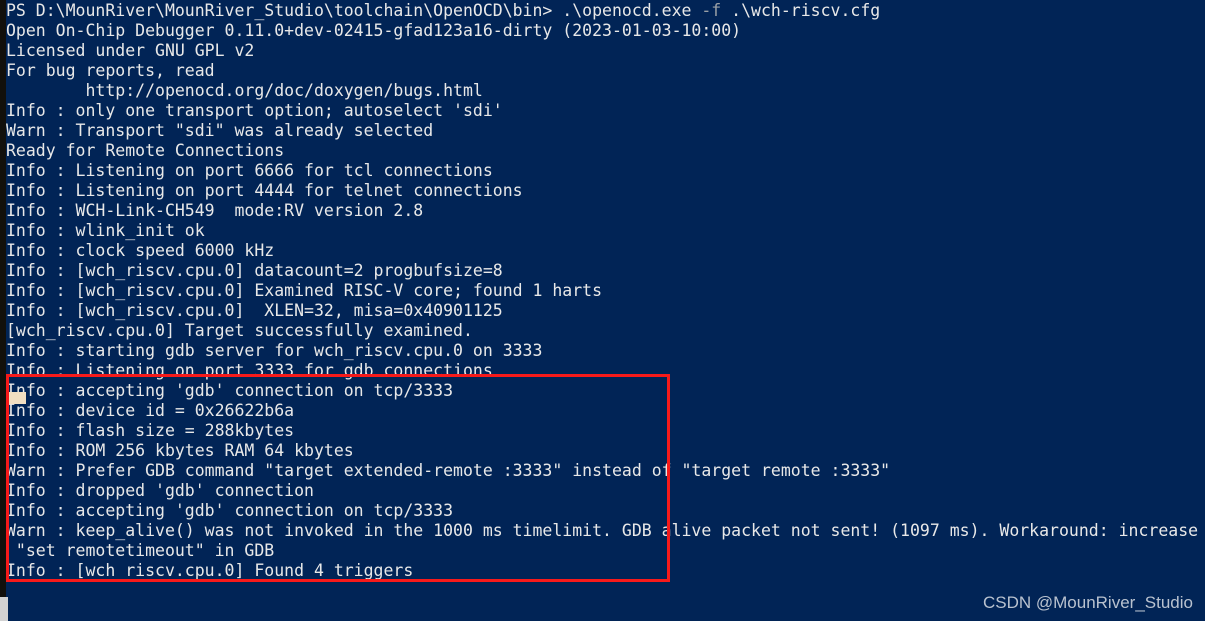  Describe the element at coordinates (145, 150) in the screenshot. I see `console-line: Ready for Remote Connections` at that location.